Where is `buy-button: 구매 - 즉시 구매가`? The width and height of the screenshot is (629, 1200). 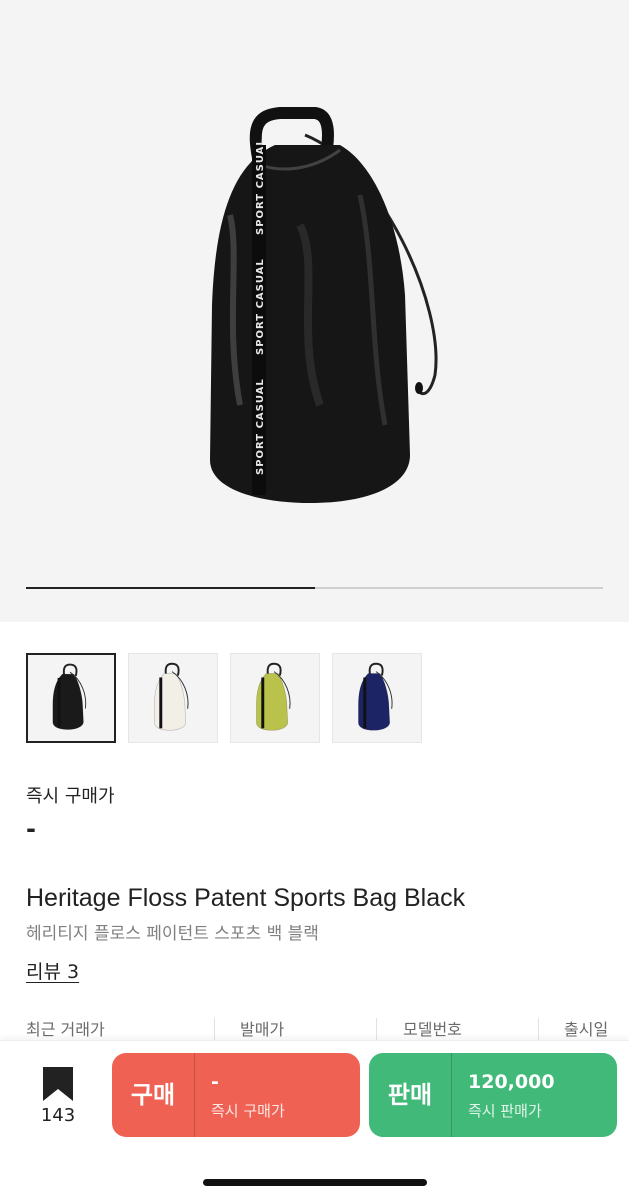
buy-button: 구매 - 즉시 구매가 is located at coordinates (236, 1095).